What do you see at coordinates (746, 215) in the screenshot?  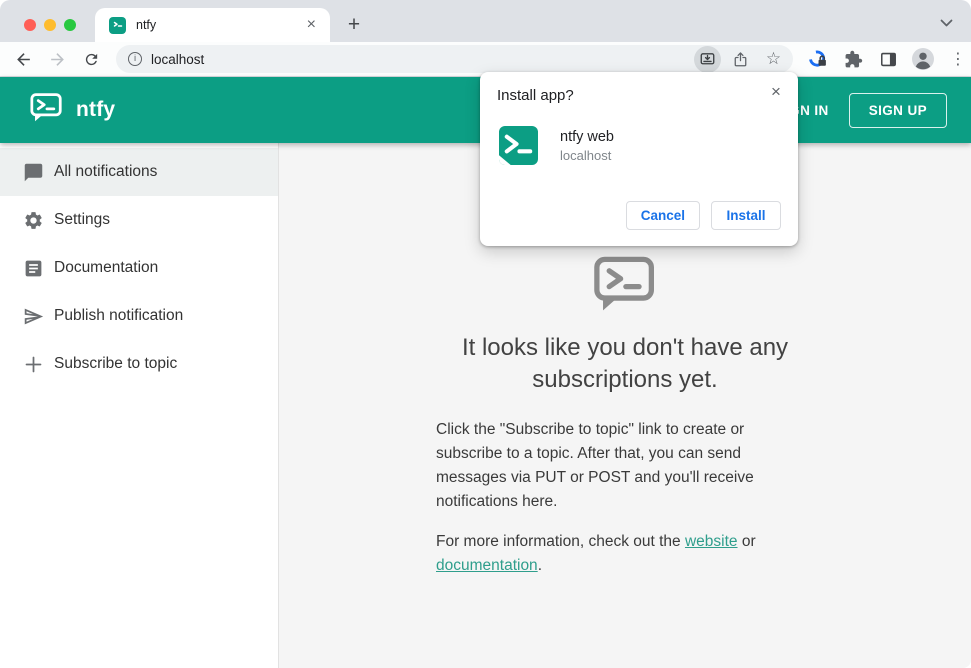 I see `install-button: Install` at bounding box center [746, 215].